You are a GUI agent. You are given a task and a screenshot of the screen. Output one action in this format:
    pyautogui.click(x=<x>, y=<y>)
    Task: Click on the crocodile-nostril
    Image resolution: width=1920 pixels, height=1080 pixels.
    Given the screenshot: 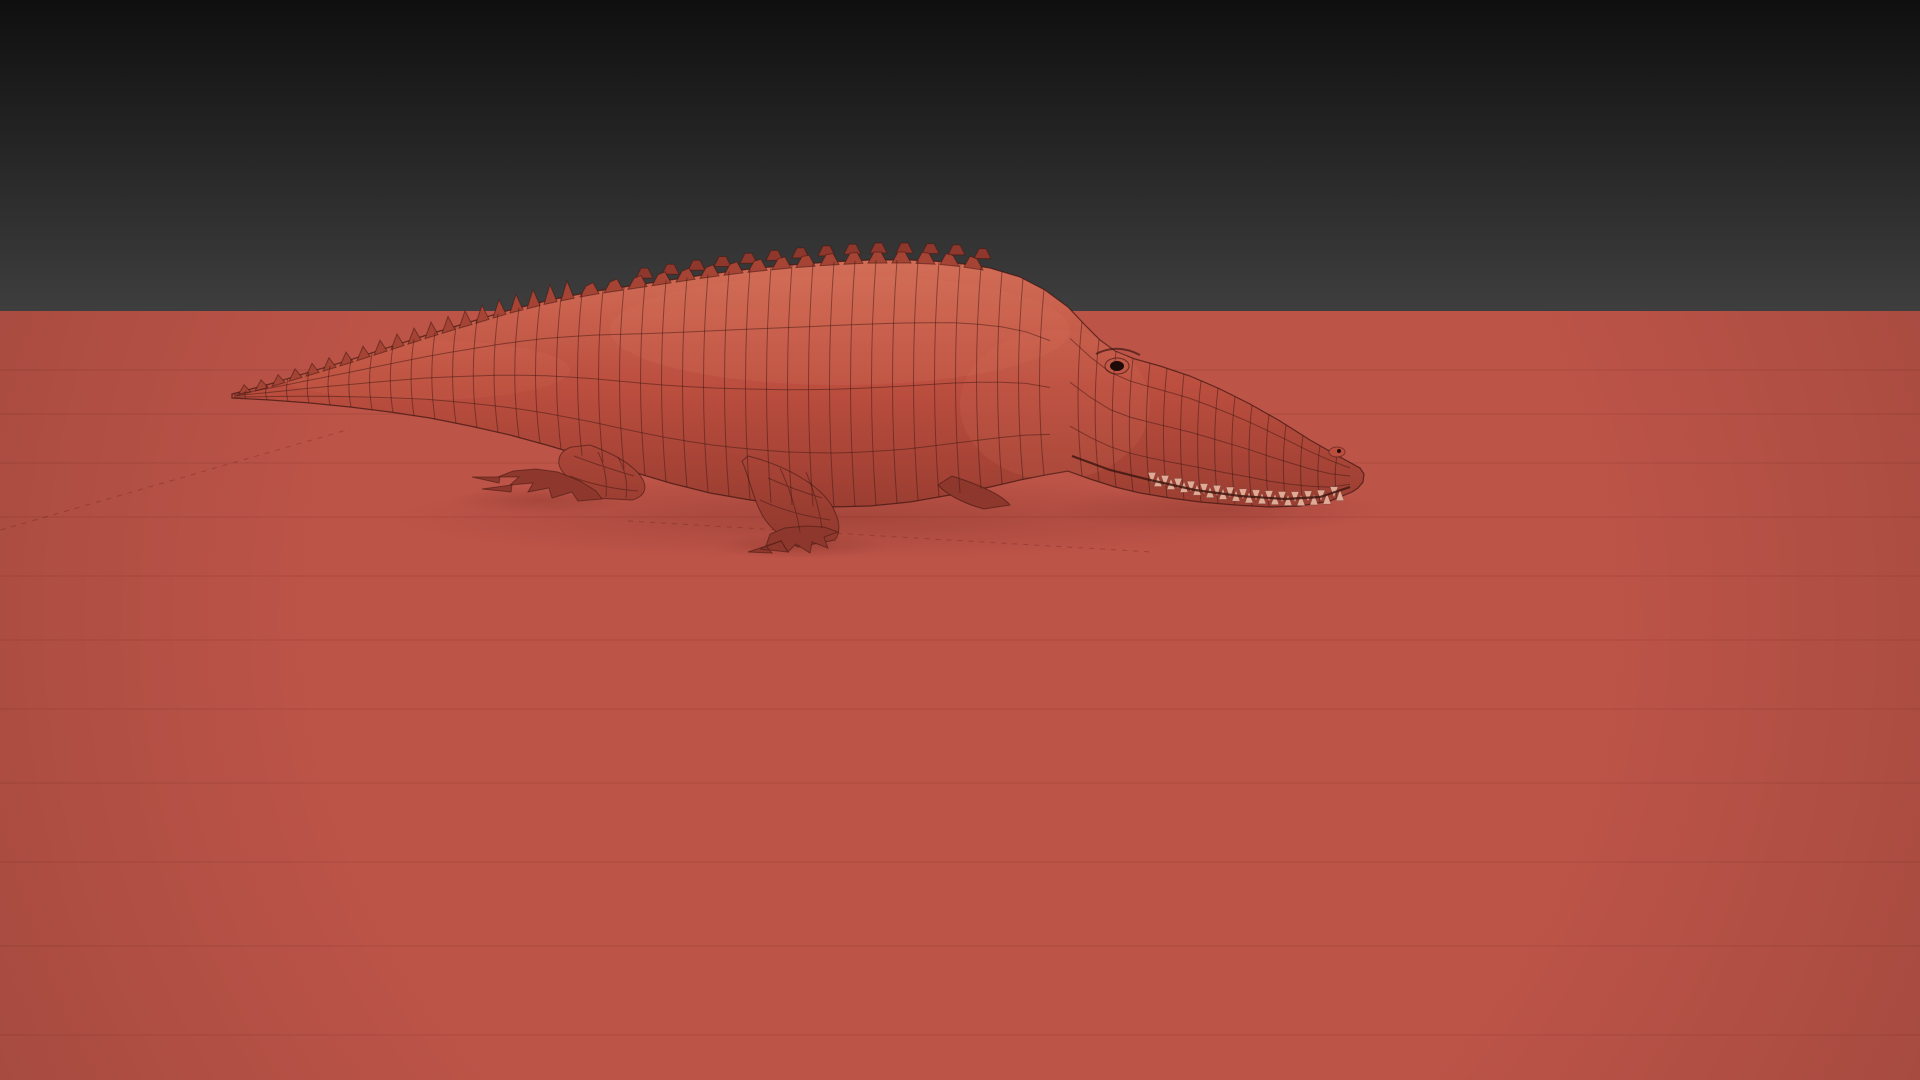 What is the action you would take?
    pyautogui.click(x=1337, y=452)
    